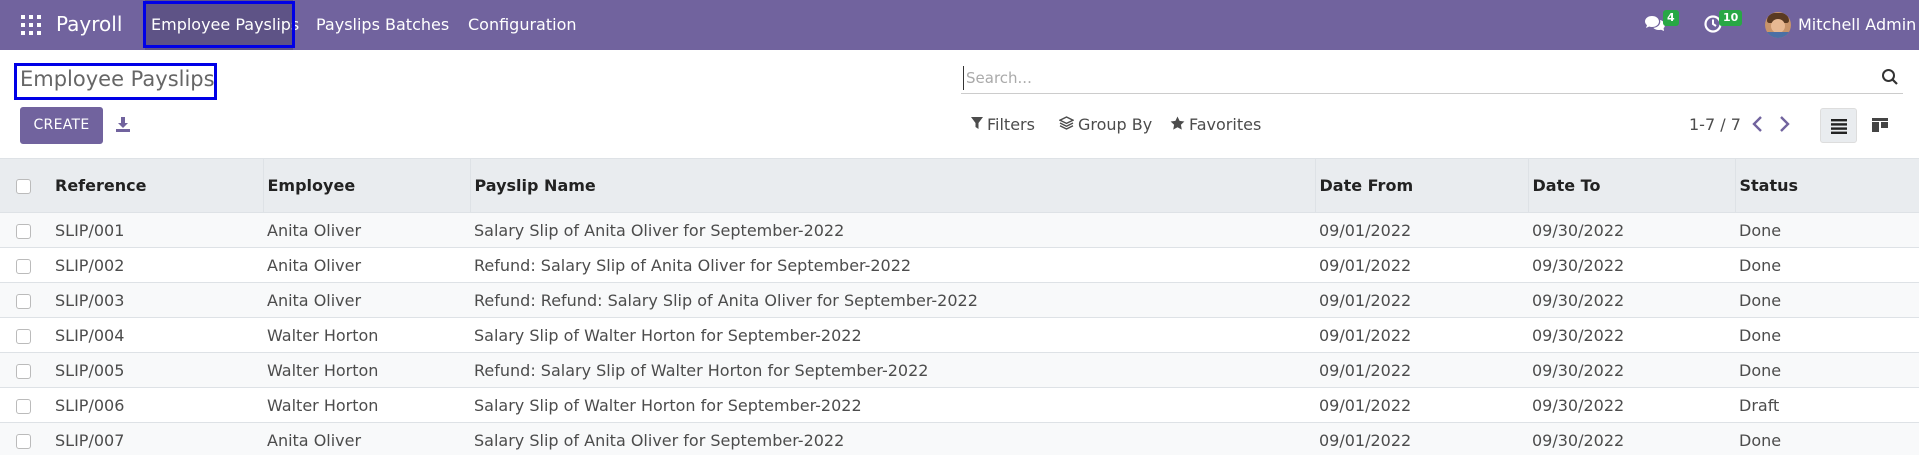 The height and width of the screenshot is (455, 1919). What do you see at coordinates (1225, 124) in the screenshot?
I see `favorites-label: Favorites` at bounding box center [1225, 124].